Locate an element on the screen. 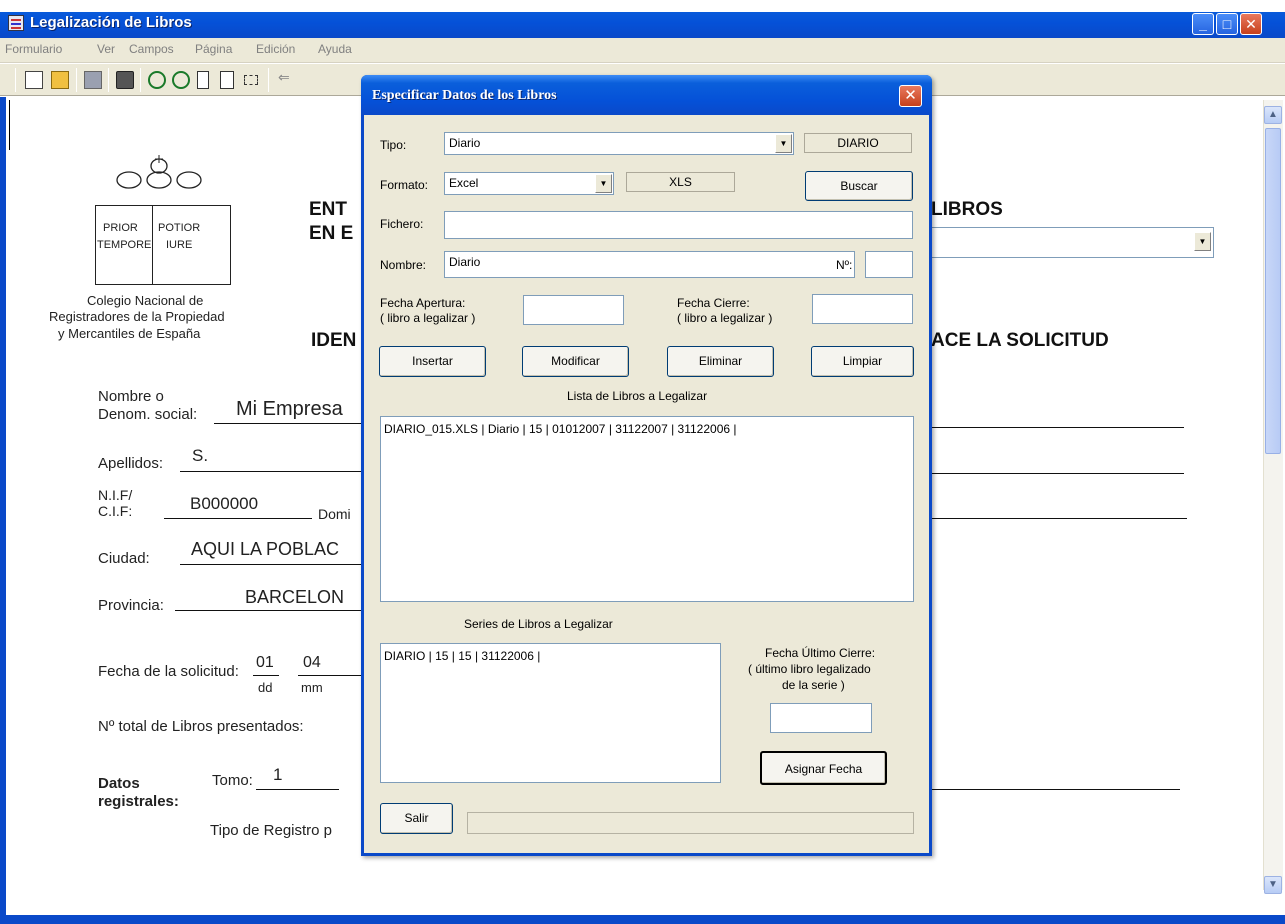 The width and height of the screenshot is (1285, 924). apellidos-value: S. is located at coordinates (200, 456).